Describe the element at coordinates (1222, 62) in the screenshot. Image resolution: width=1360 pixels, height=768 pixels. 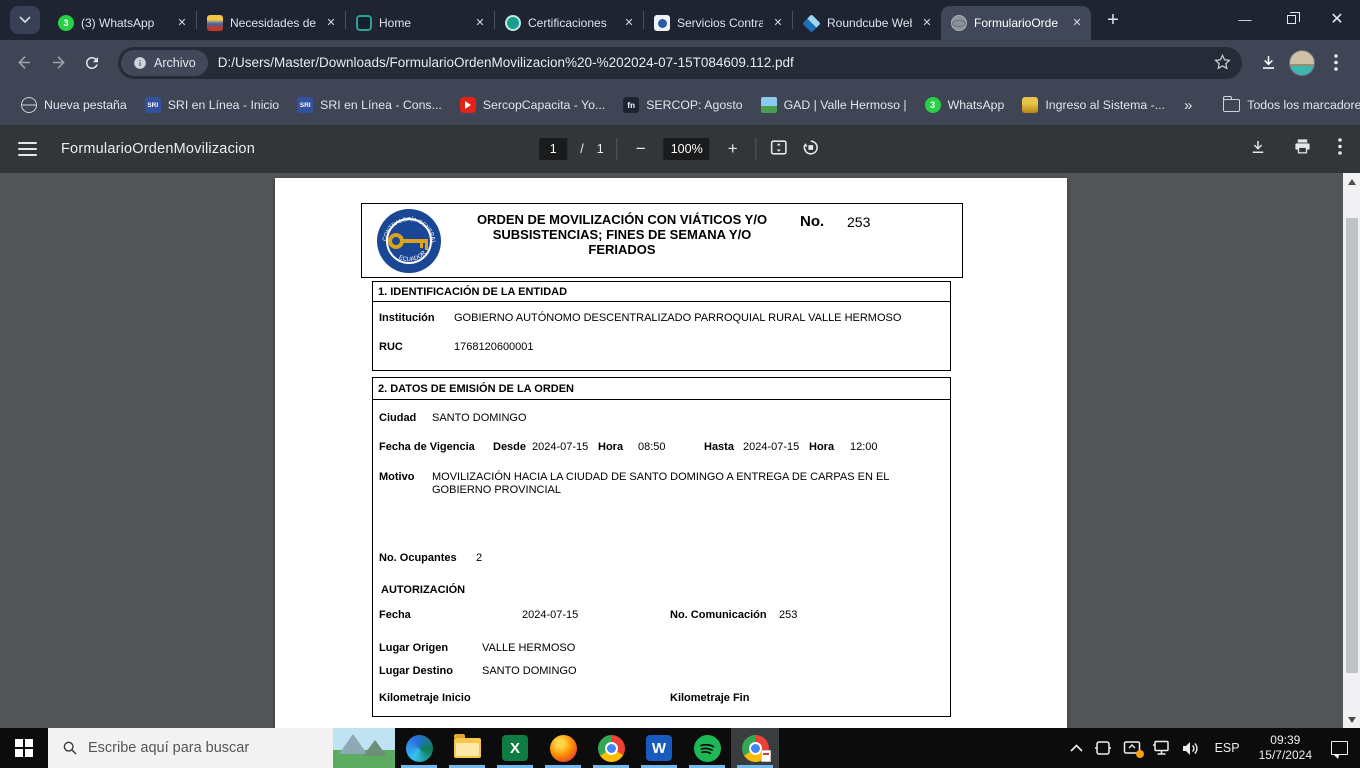
I see `bookmark-star-icon` at that location.